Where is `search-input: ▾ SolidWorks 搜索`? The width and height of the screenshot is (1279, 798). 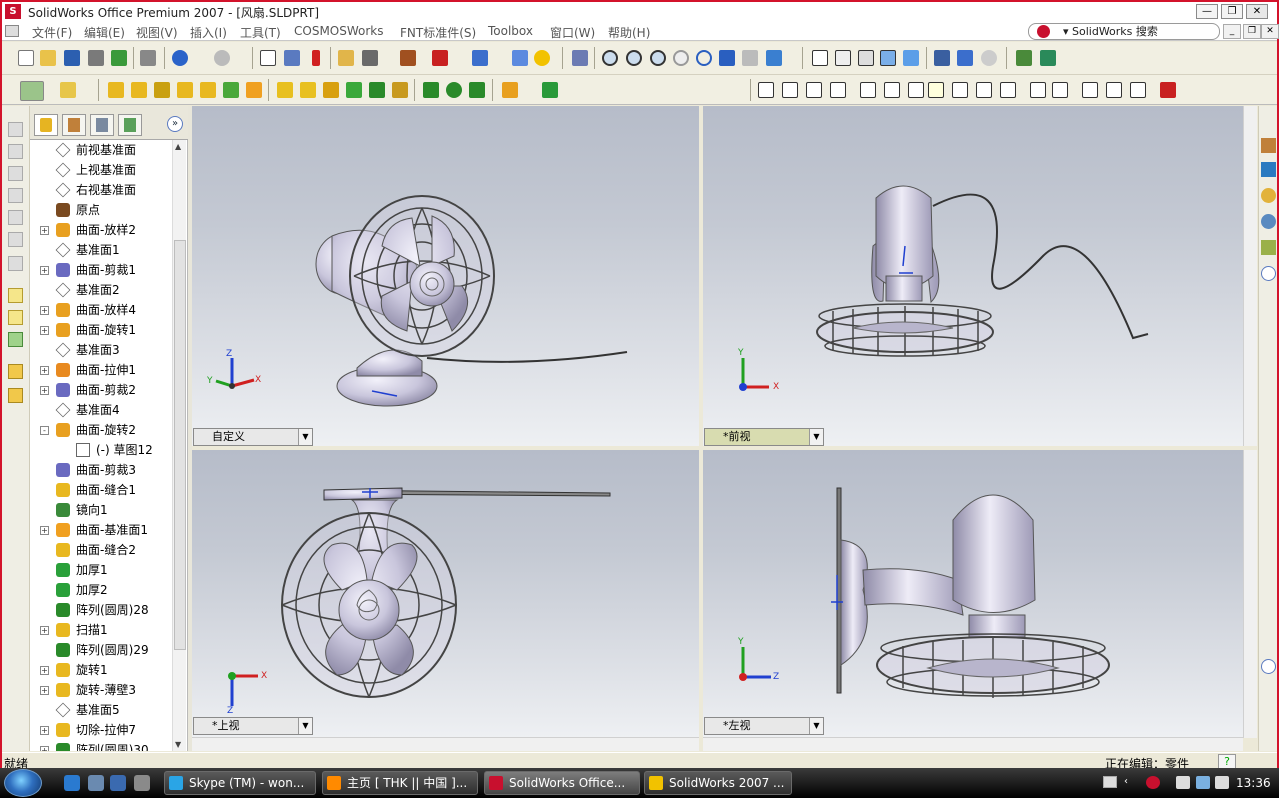
search-input: ▾ SolidWorks 搜索 is located at coordinates (1124, 31).